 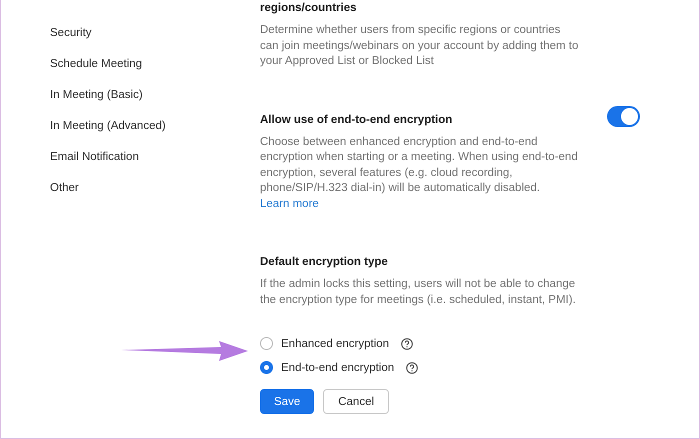 What do you see at coordinates (155, 188) in the screenshot?
I see `sidebar-item: Other` at bounding box center [155, 188].